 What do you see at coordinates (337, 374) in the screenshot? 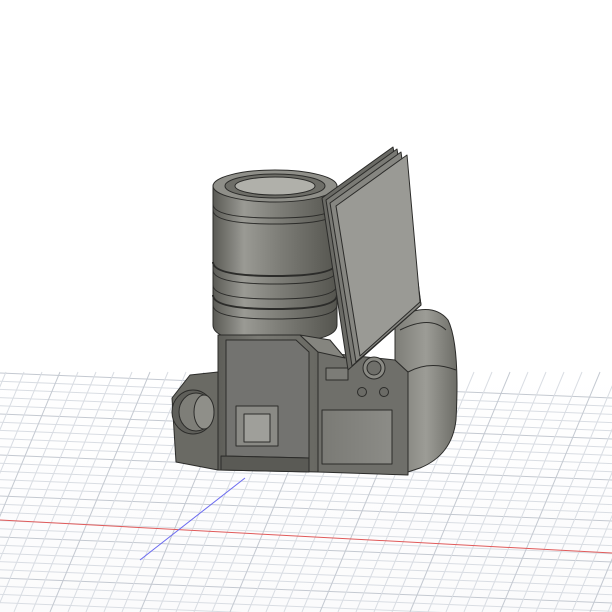
I see `hot-shoe` at bounding box center [337, 374].